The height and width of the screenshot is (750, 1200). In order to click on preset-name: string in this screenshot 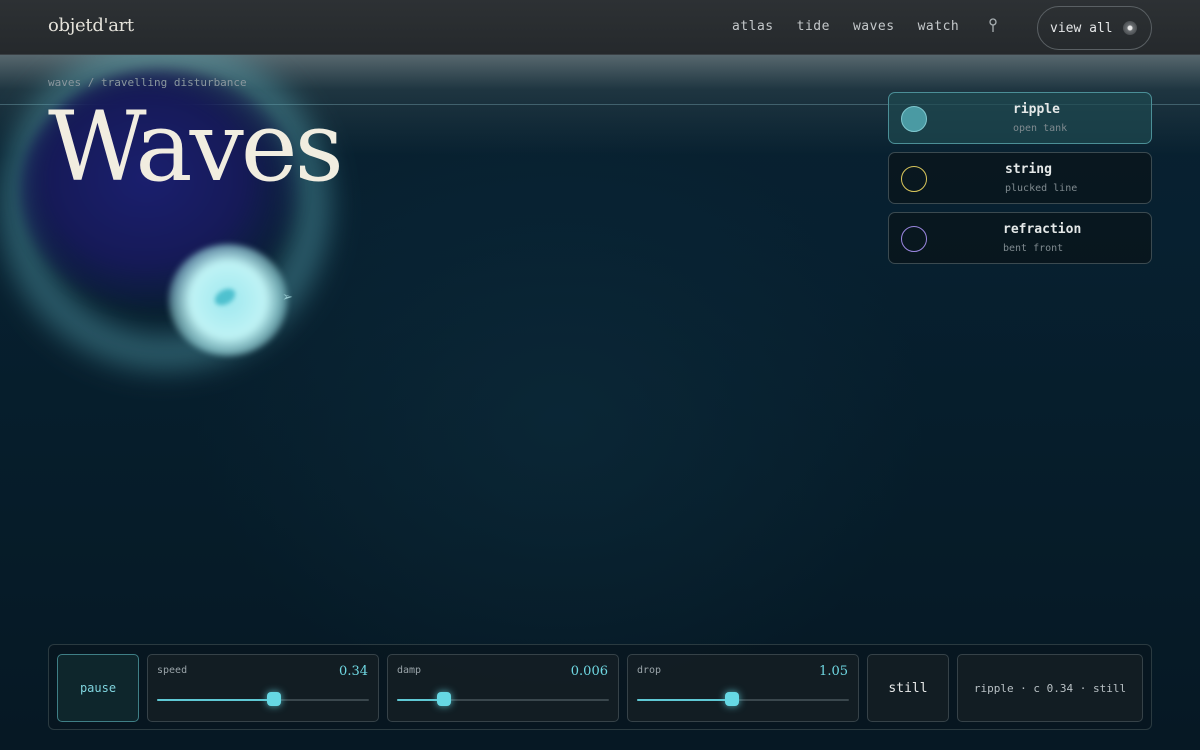, I will do `click(1028, 169)`.